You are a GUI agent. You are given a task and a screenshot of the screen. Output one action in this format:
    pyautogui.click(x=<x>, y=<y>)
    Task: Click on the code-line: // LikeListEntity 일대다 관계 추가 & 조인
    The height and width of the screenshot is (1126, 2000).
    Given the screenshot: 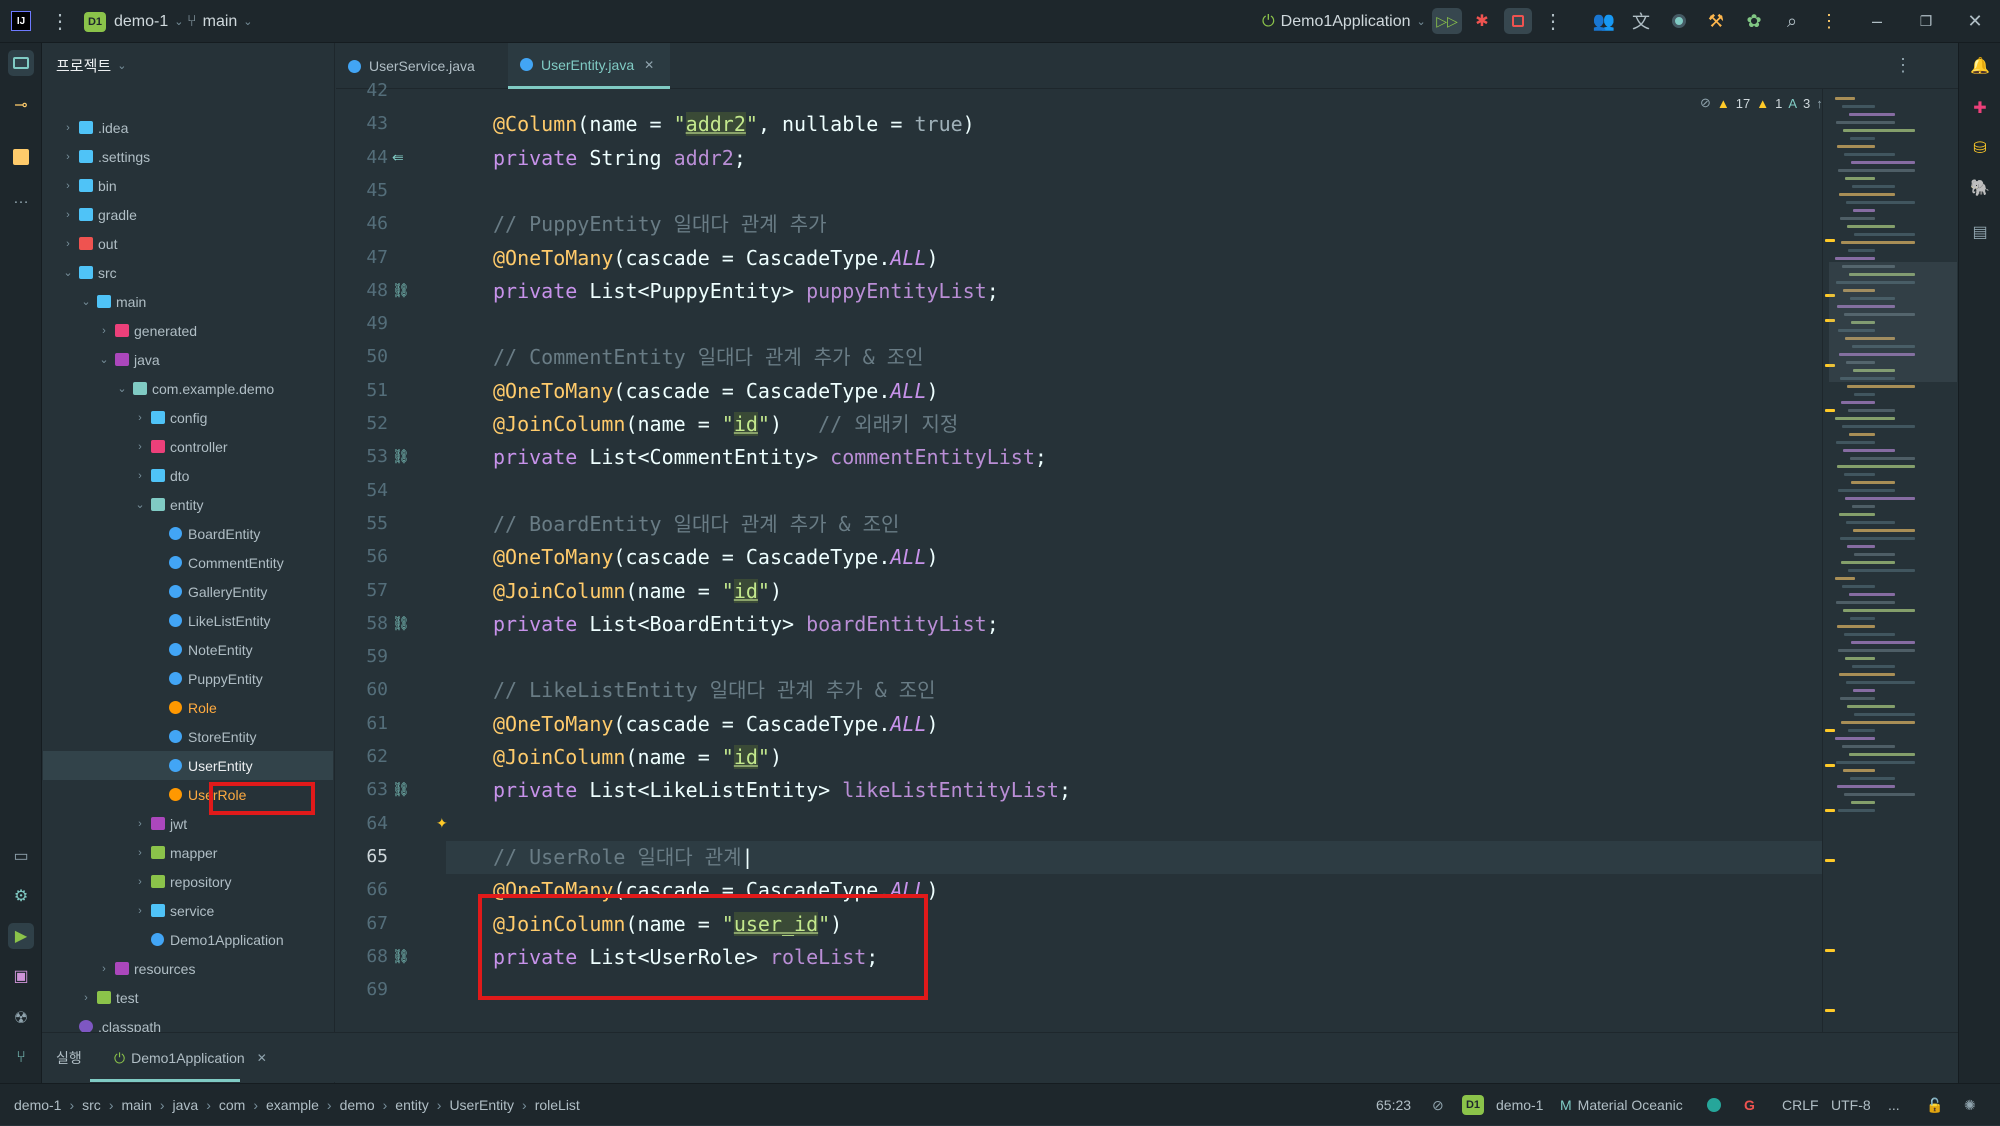 What is the action you would take?
    pyautogui.click(x=714, y=690)
    